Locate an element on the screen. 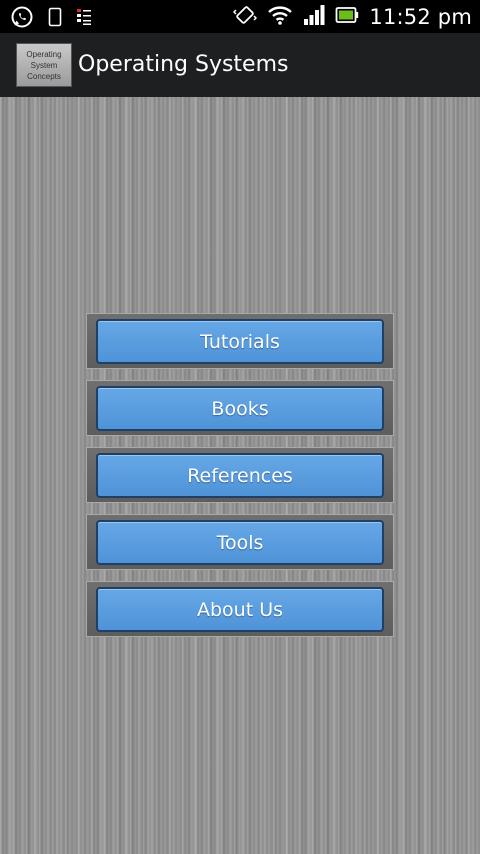 Image resolution: width=480 pixels, height=854 pixels. books-button: Books is located at coordinates (240, 408).